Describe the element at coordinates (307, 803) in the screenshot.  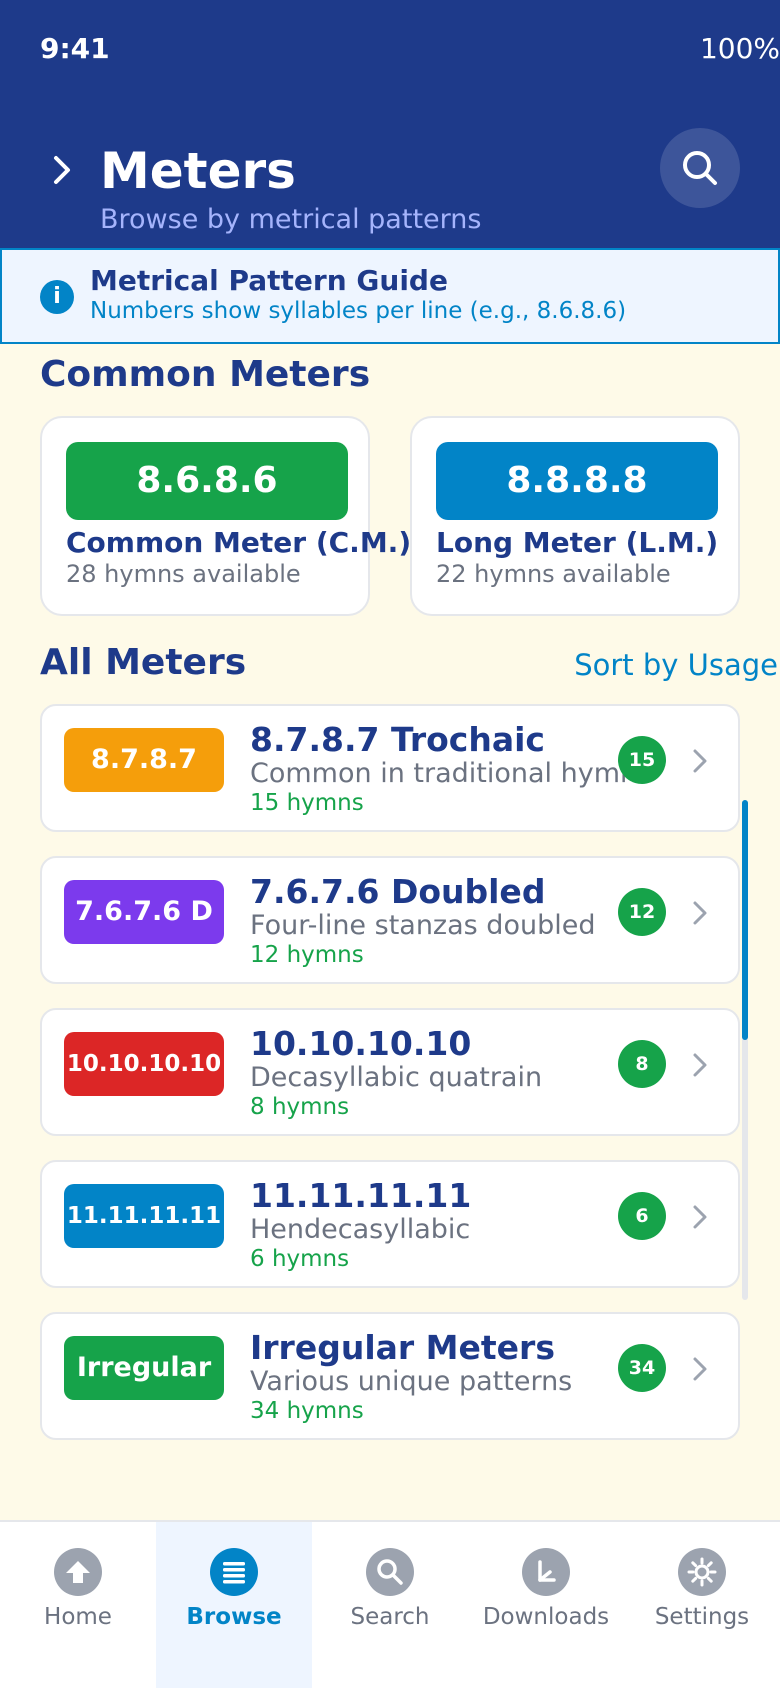
I see `meter-count: 15 hymns` at that location.